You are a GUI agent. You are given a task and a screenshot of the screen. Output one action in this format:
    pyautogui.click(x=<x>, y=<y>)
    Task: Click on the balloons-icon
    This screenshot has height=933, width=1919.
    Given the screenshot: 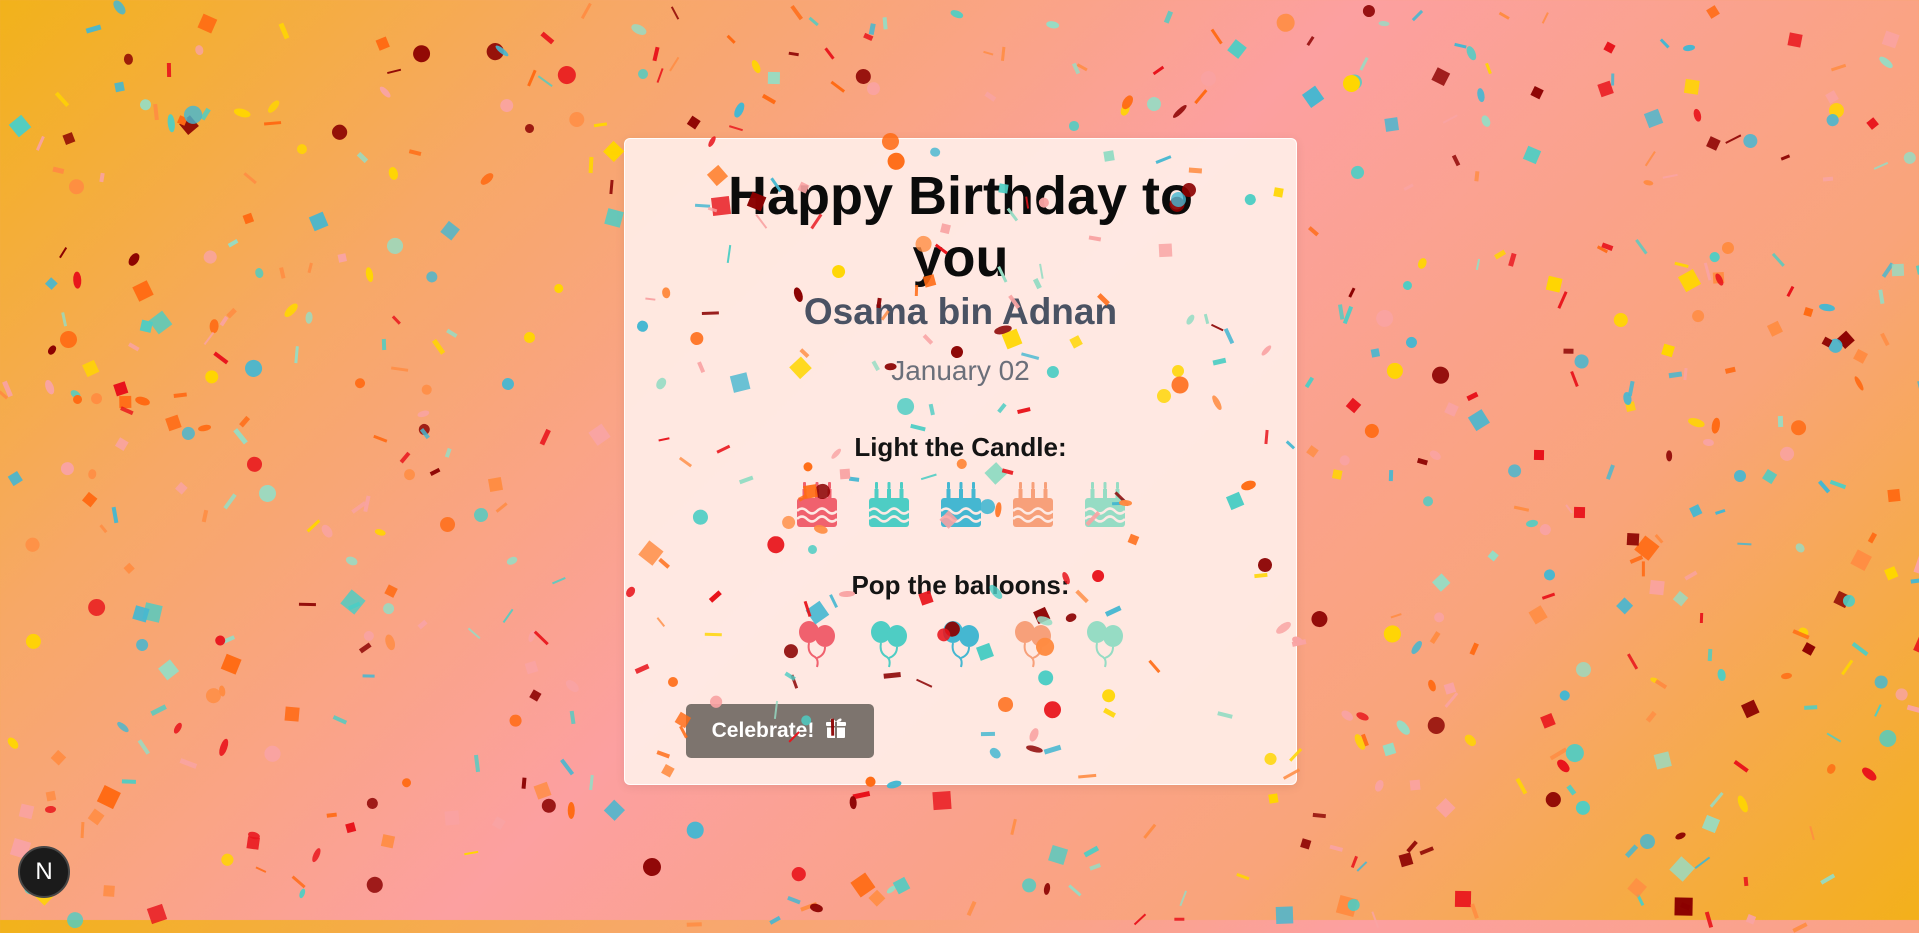 What is the action you would take?
    pyautogui.click(x=961, y=646)
    